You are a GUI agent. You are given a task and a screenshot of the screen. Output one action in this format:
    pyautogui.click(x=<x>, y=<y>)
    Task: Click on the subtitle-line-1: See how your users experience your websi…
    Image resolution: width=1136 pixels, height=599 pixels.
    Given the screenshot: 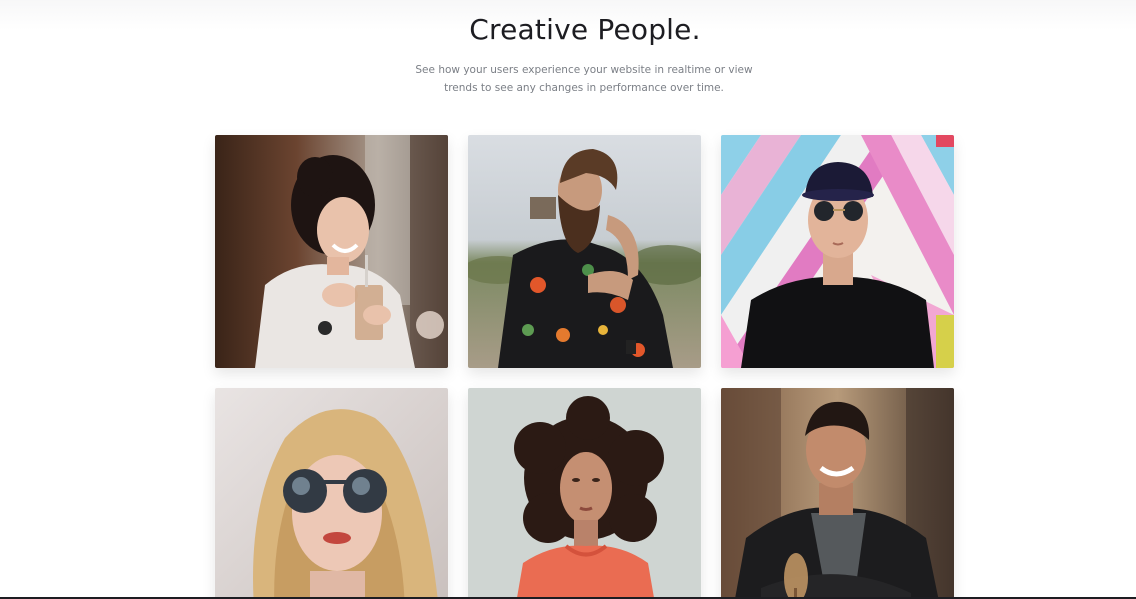 What is the action you would take?
    pyautogui.click(x=584, y=70)
    